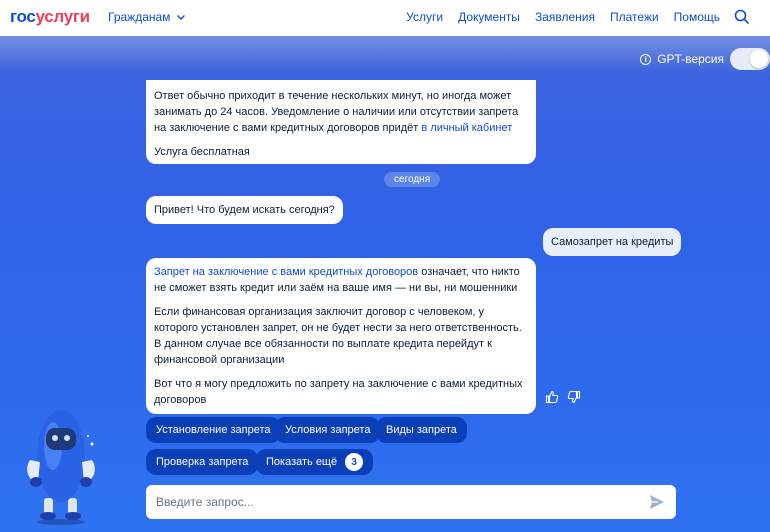  What do you see at coordinates (63, 16) in the screenshot?
I see `logo-part-uslugi: услуги` at bounding box center [63, 16].